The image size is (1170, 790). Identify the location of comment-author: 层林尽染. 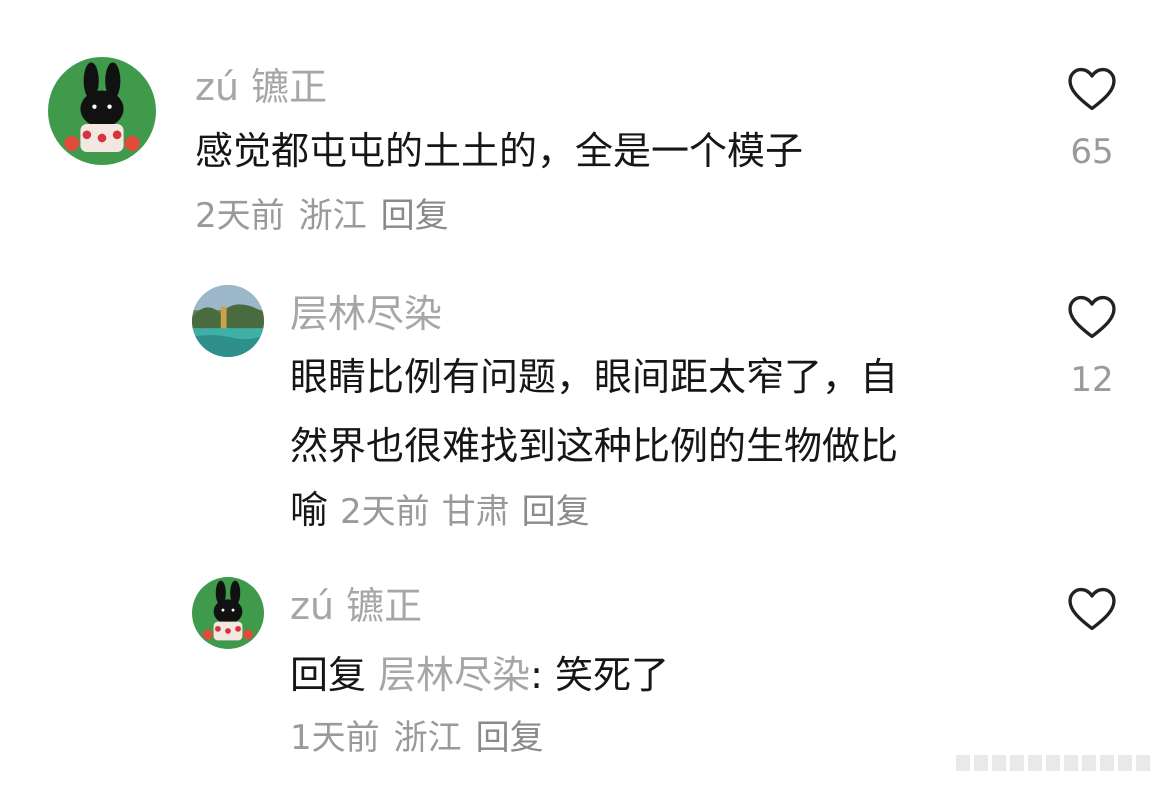
(366, 314).